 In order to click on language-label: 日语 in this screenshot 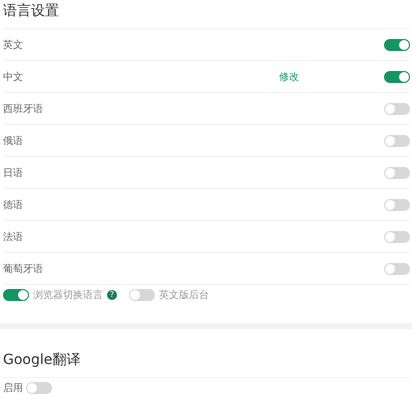, I will do `click(13, 173)`.